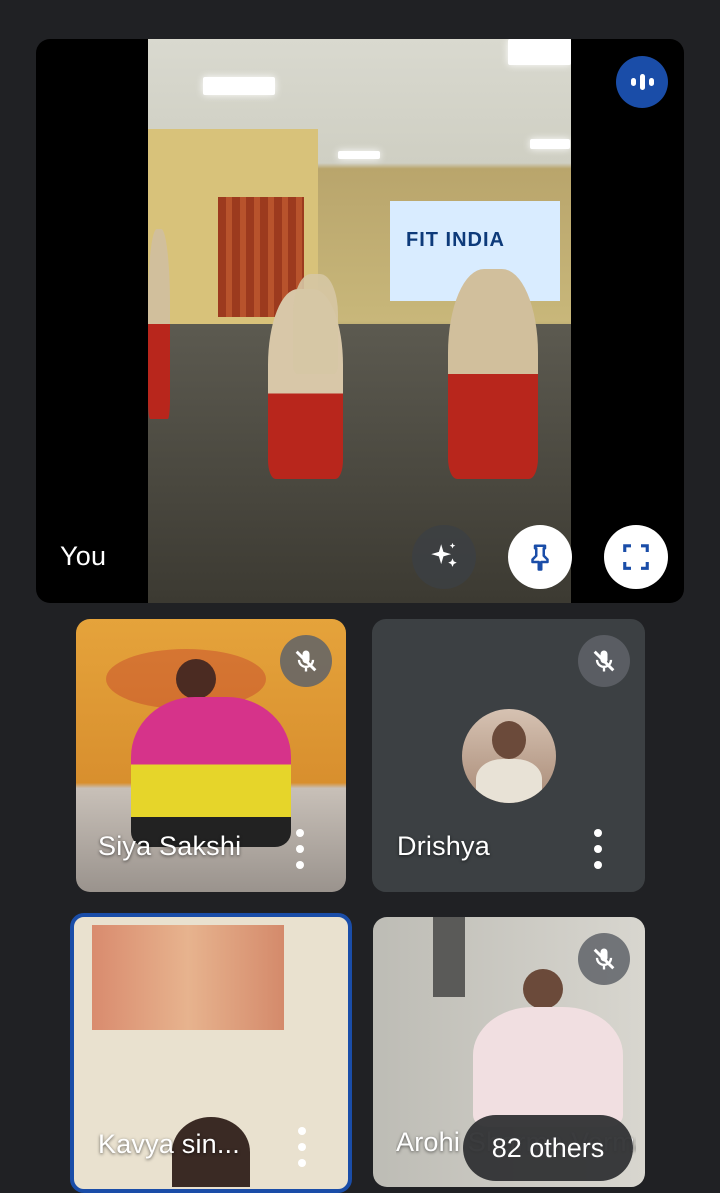  I want to click on pin-button, so click(540, 557).